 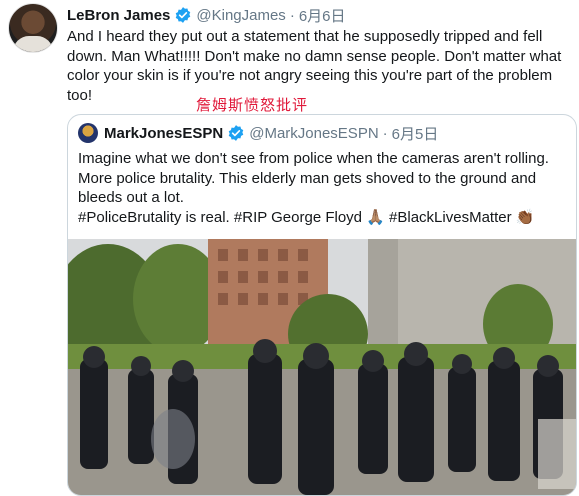 I want to click on quoted-avatar, so click(x=88, y=133).